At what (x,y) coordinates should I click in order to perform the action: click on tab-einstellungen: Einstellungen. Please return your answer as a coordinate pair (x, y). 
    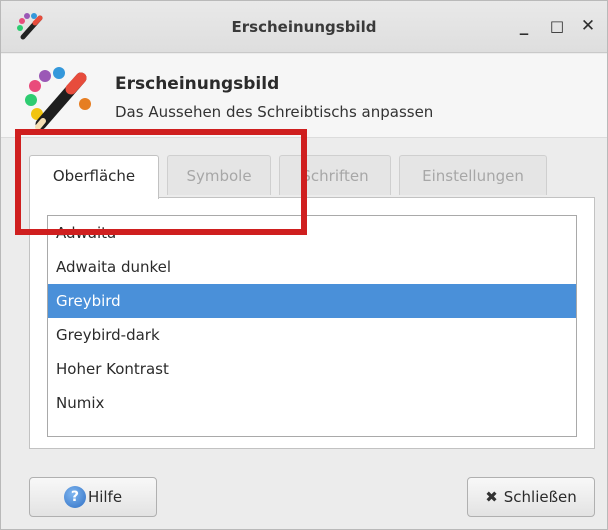
    Looking at the image, I should click on (473, 175).